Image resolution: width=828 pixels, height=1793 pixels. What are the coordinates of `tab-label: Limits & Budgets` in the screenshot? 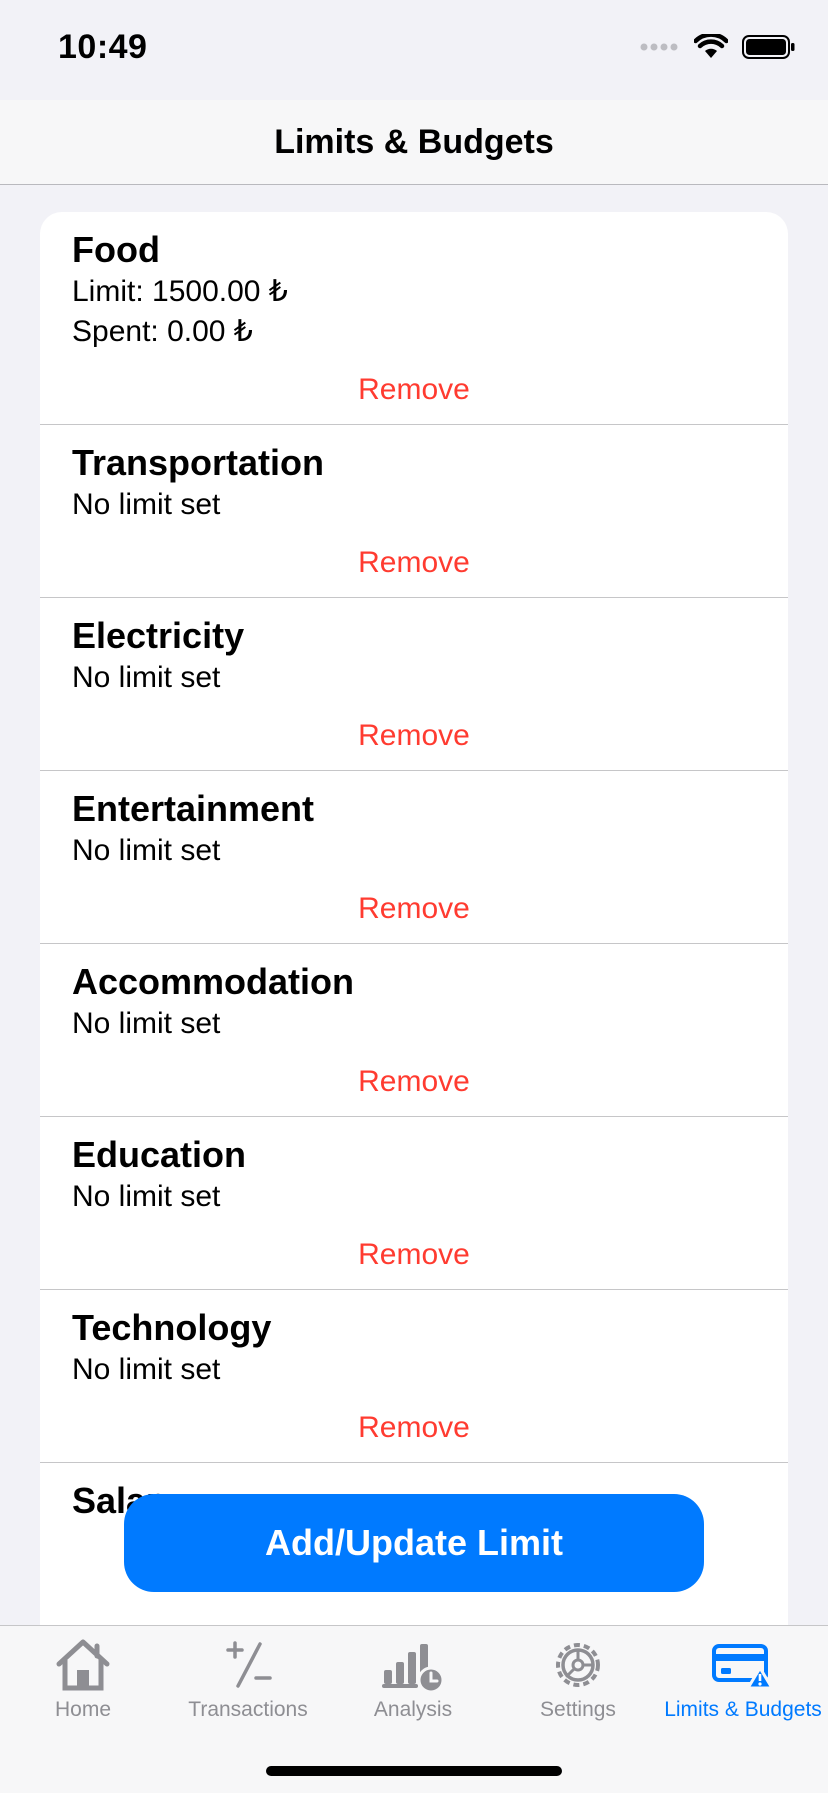 It's located at (743, 1709).